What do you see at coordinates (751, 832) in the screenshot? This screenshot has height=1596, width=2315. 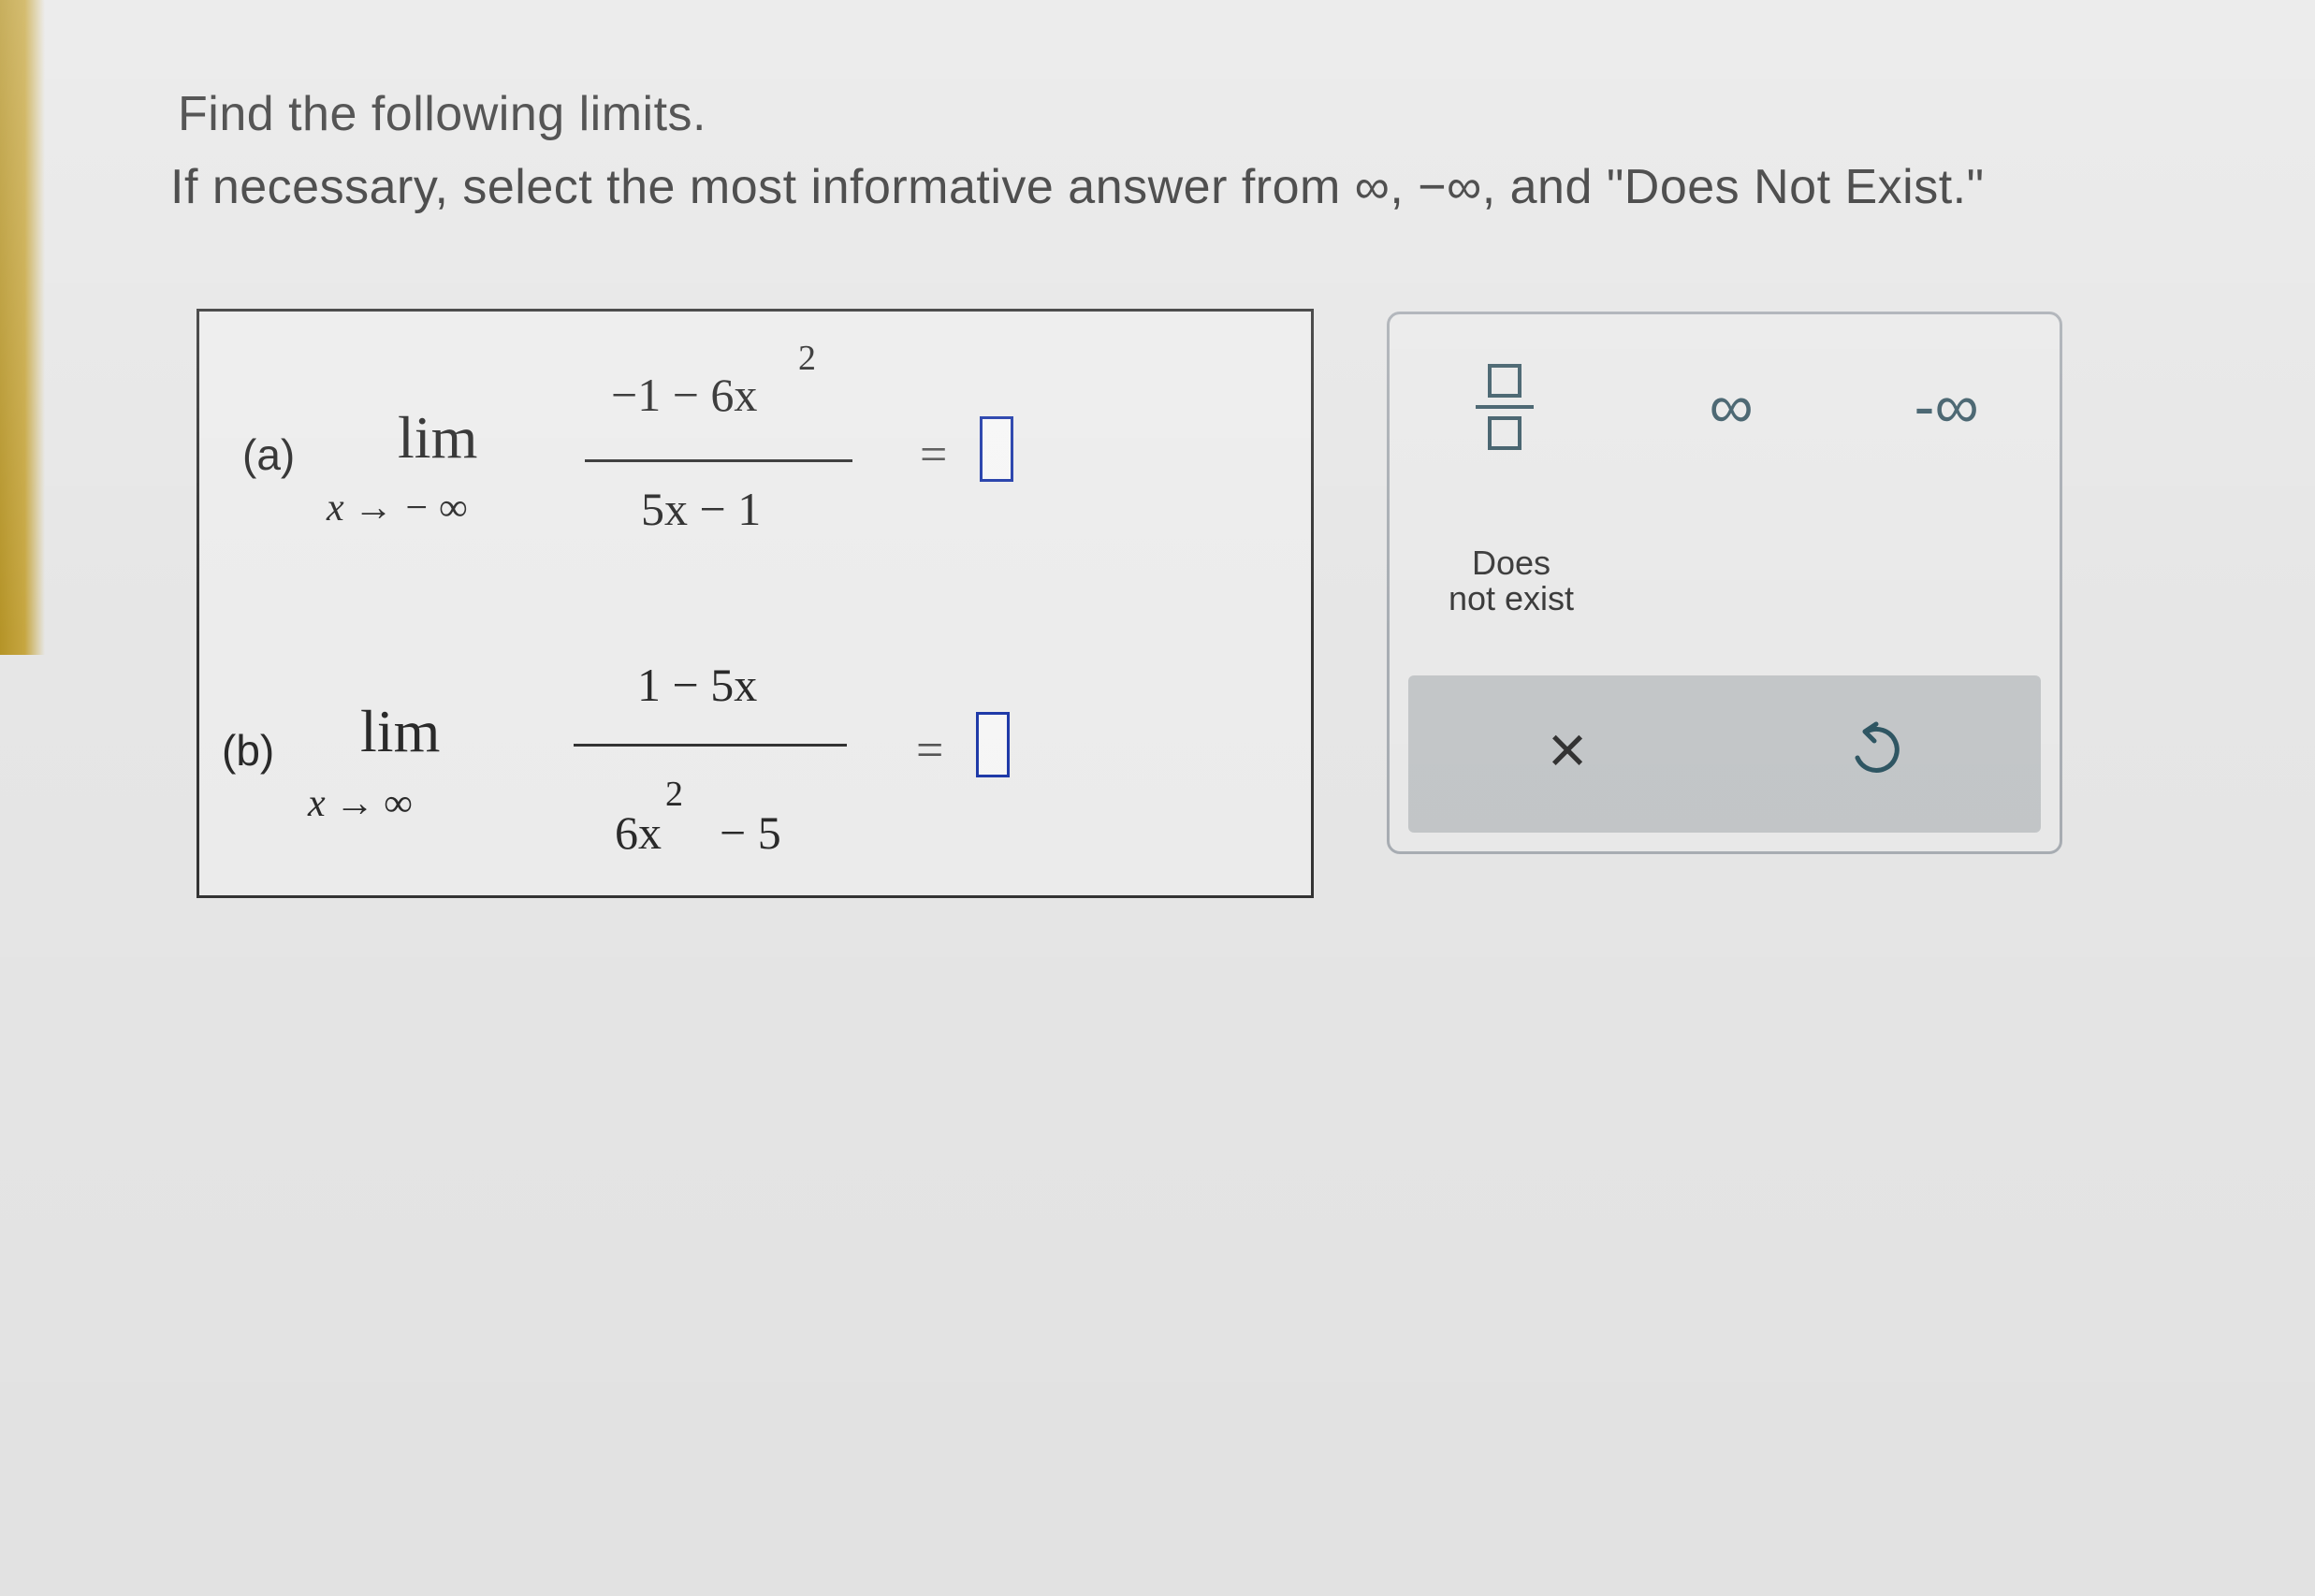 I see `part-b-denominator-constant: − 5` at bounding box center [751, 832].